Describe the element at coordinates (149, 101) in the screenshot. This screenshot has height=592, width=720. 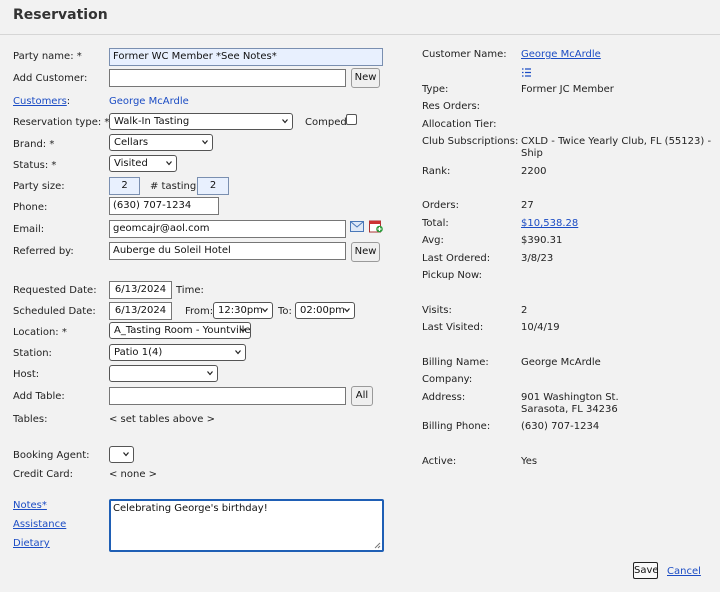
I see `customers-value: George McArdle` at that location.